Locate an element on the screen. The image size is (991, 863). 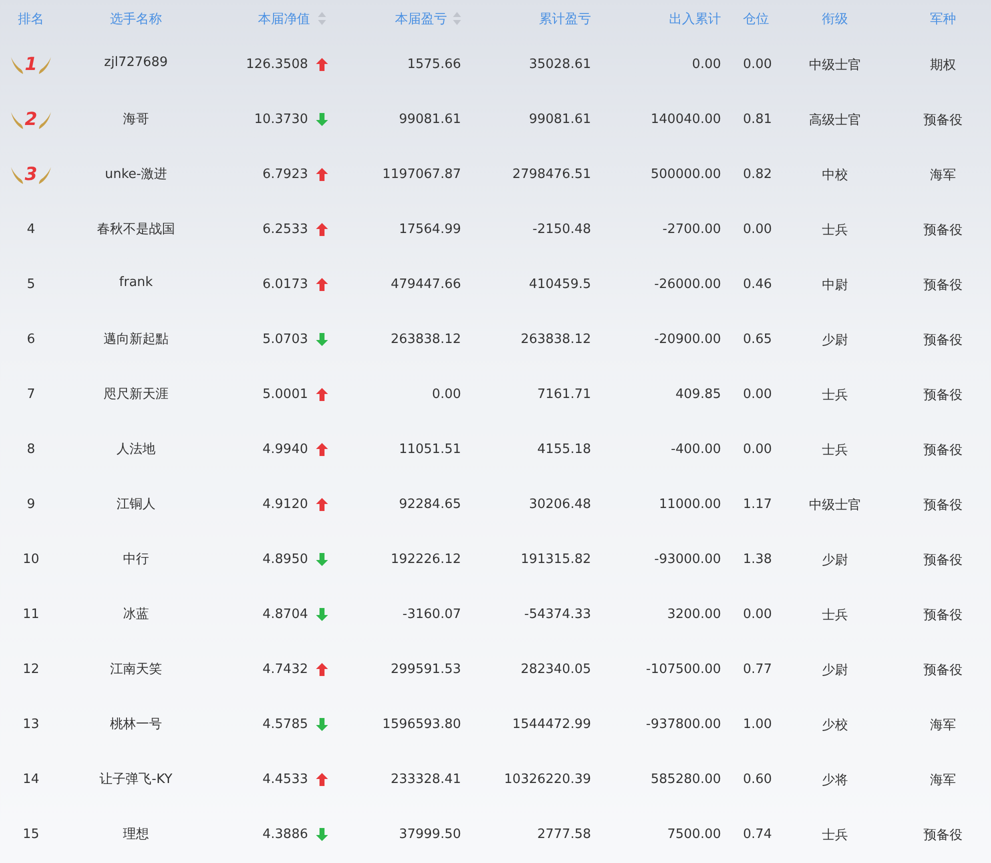
table-cell: 0.77 is located at coordinates (757, 669).